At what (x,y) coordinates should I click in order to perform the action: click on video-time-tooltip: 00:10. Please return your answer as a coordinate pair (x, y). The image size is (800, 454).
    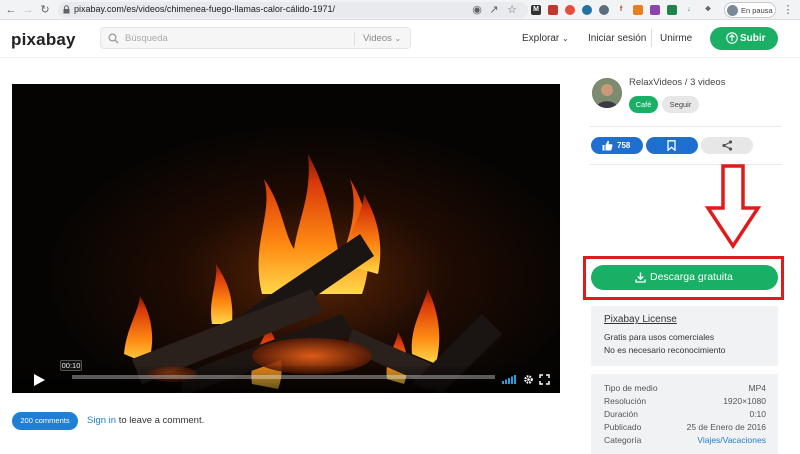
    Looking at the image, I should click on (71, 365).